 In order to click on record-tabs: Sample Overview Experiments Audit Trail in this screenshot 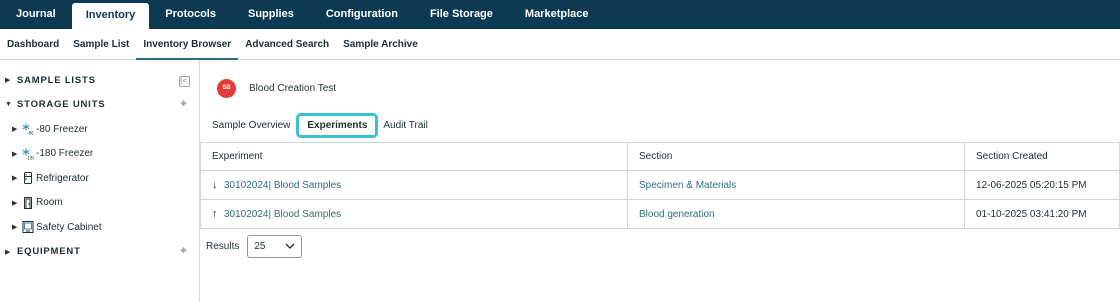, I will do `click(660, 125)`.